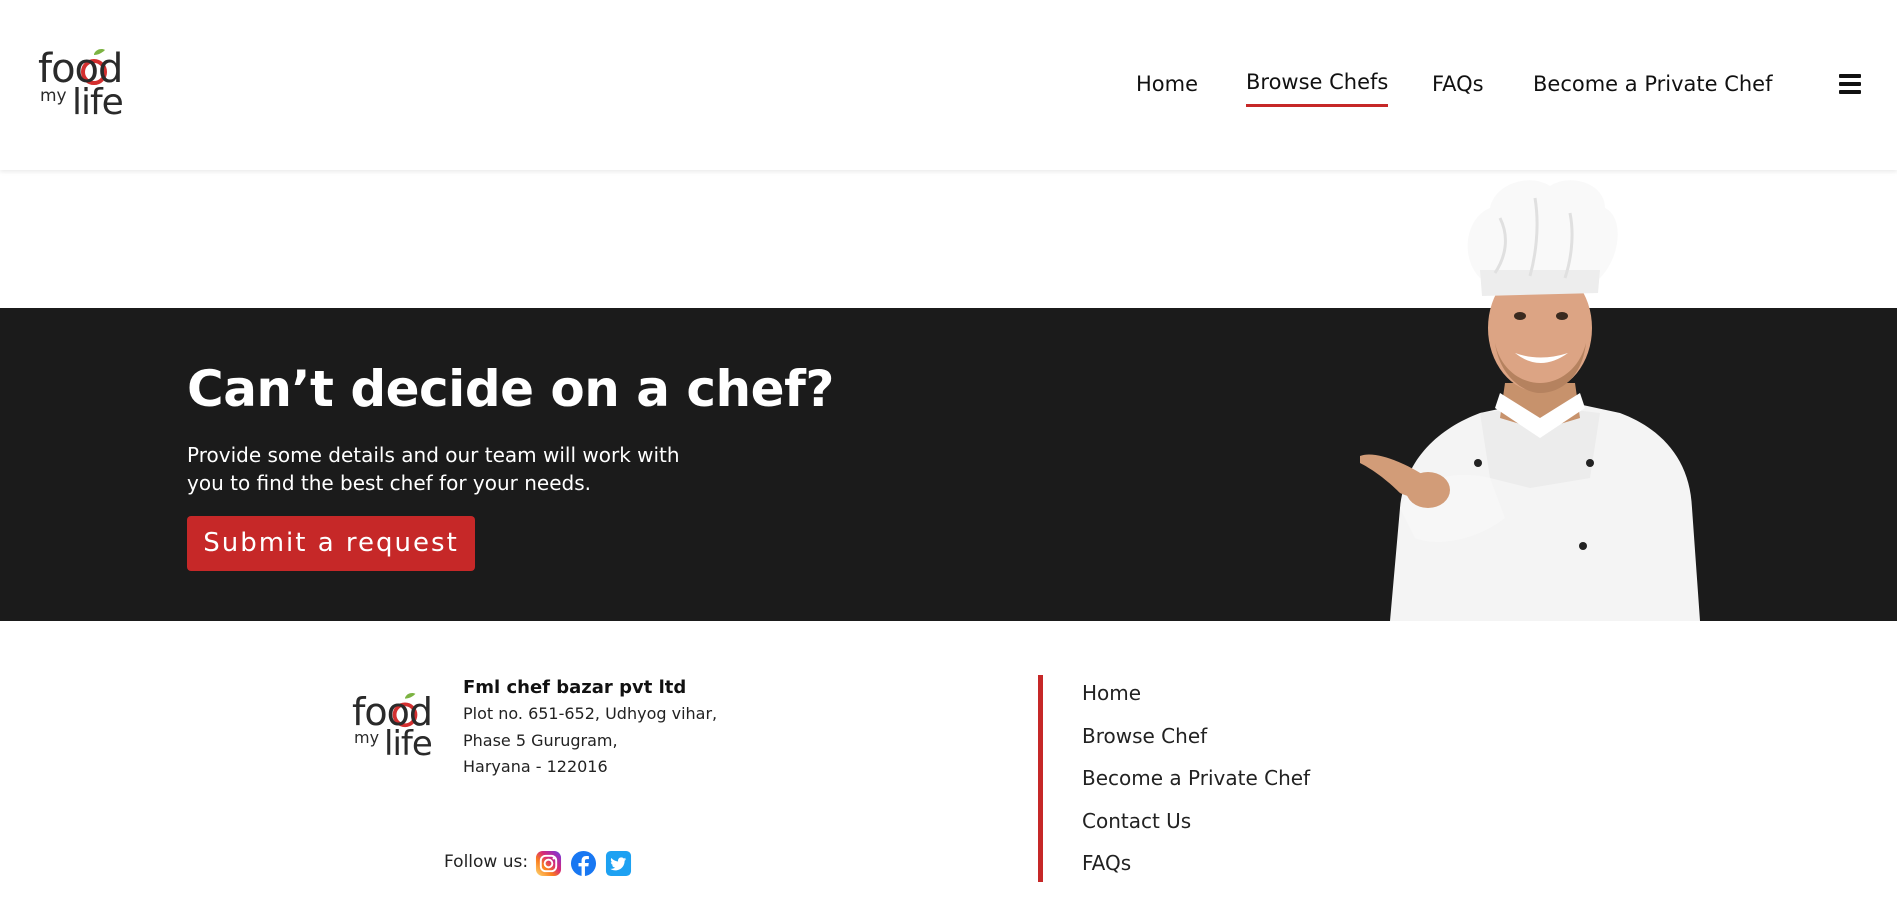 The height and width of the screenshot is (901, 1897). What do you see at coordinates (548, 863) in the screenshot?
I see `instagram-icon` at bounding box center [548, 863].